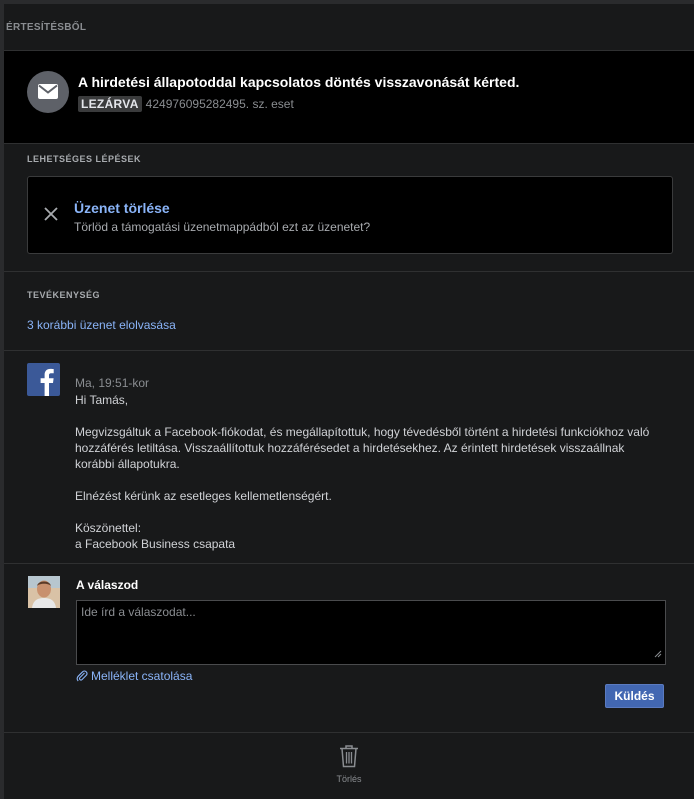 Image resolution: width=694 pixels, height=799 pixels. Describe the element at coordinates (658, 654) in the screenshot. I see `resize-handle-icon` at that location.